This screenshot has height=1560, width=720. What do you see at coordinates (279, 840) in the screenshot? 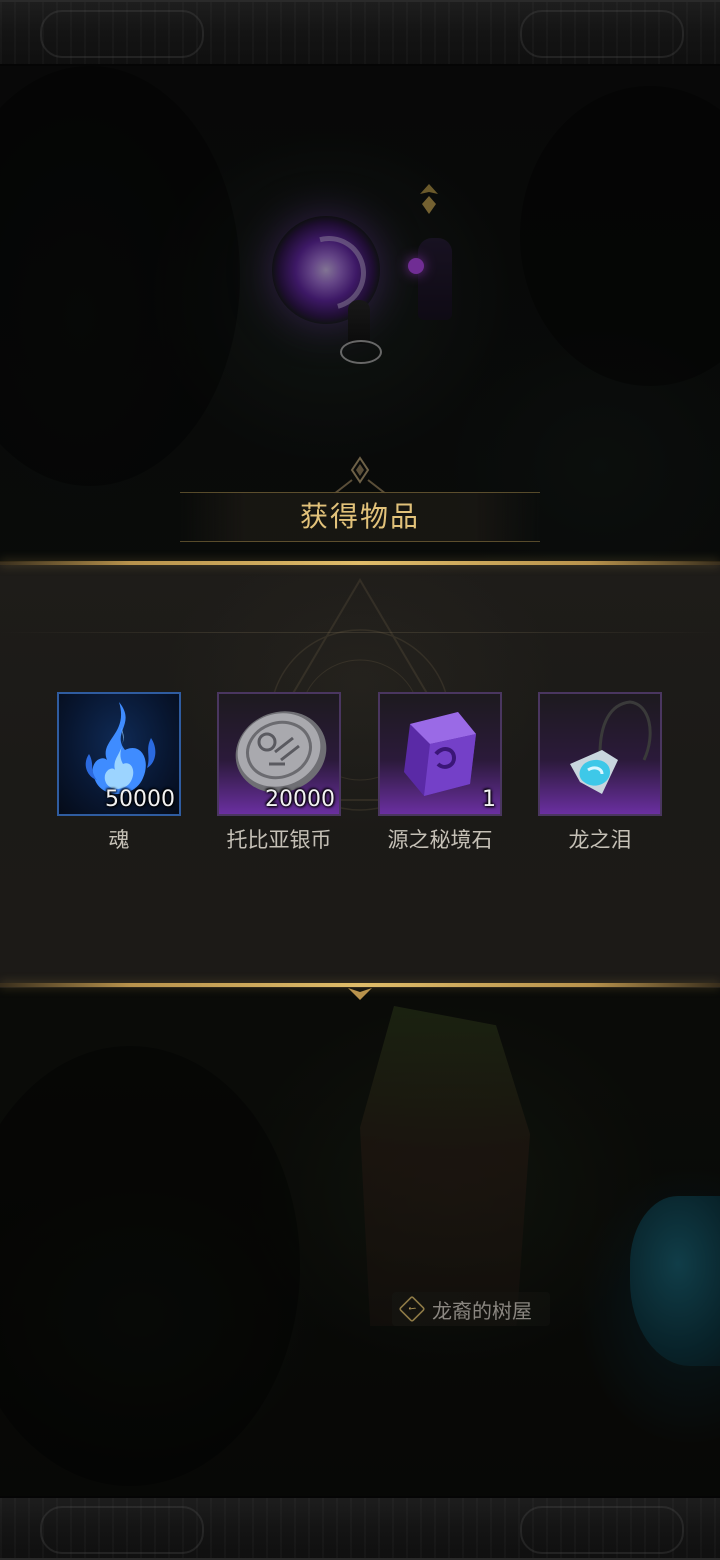
I see `reward-name: 托比亚银币` at bounding box center [279, 840].